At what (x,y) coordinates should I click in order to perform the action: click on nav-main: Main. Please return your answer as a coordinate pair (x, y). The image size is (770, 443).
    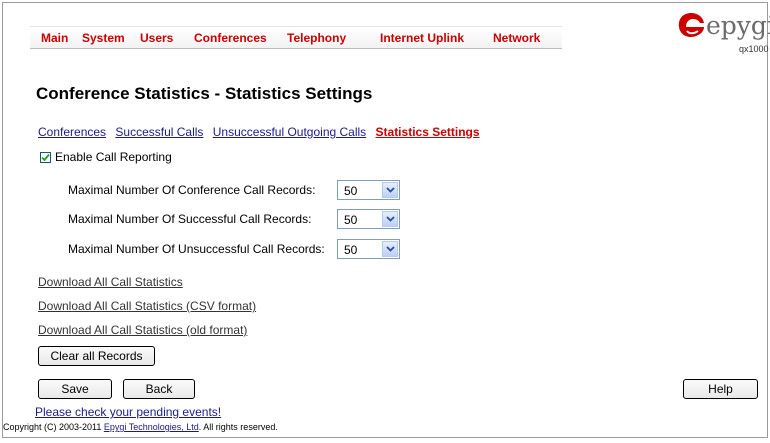
    Looking at the image, I should click on (54, 38).